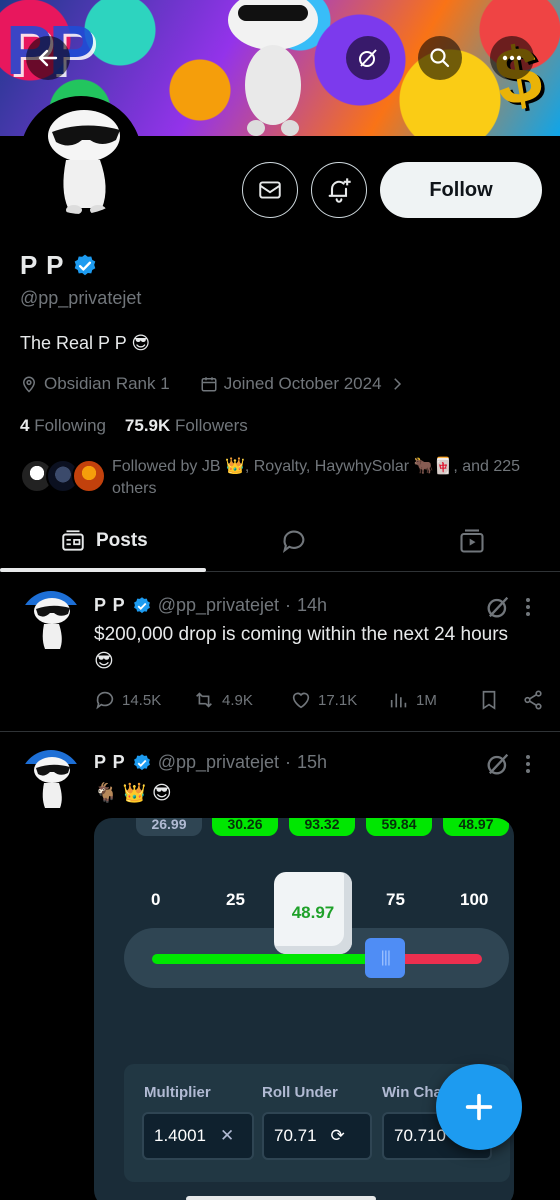 The image size is (560, 1200). Describe the element at coordinates (107, 383) in the screenshot. I see `profile-location: Obsidian Rank 1` at that location.